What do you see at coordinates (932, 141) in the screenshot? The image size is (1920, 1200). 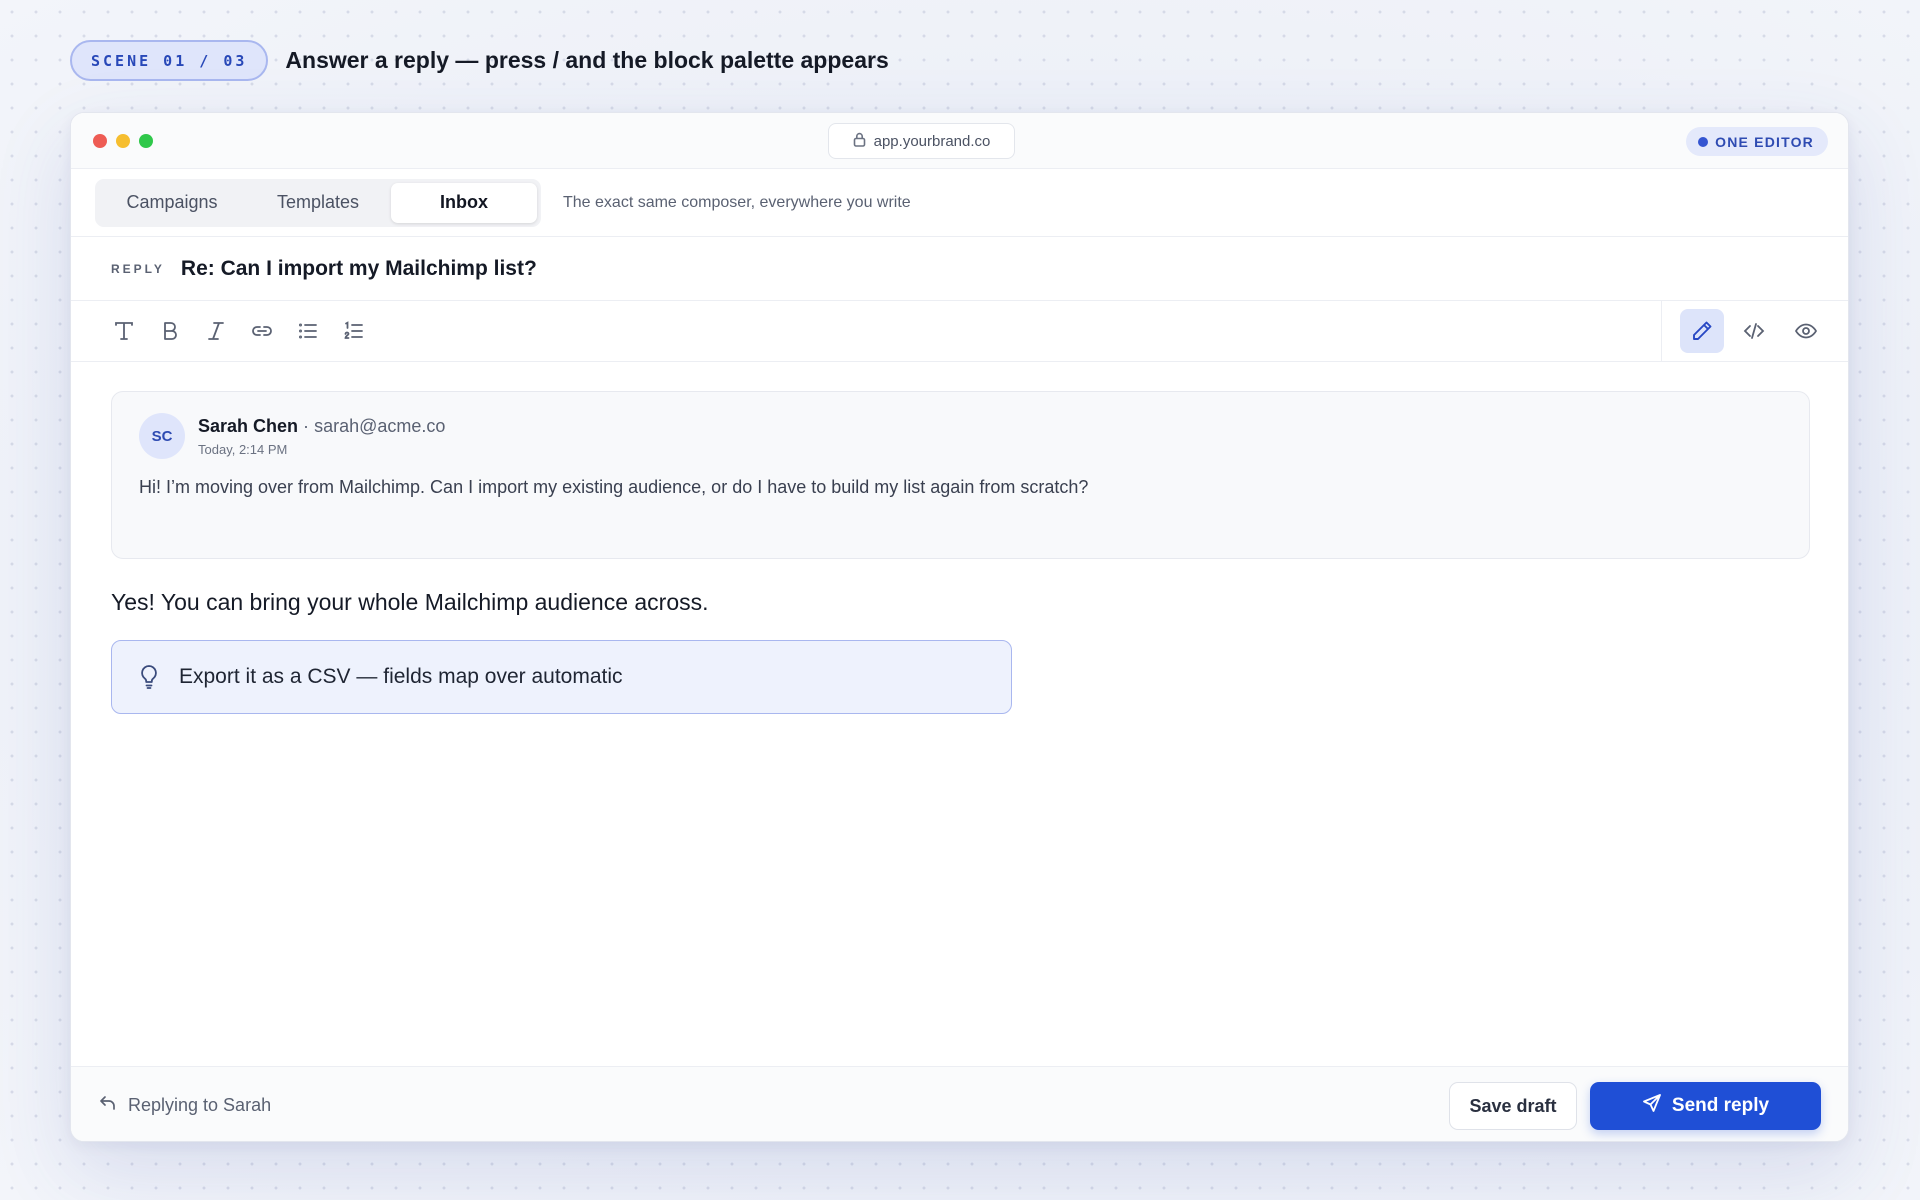 I see `url-text: app.yourbrand.co` at bounding box center [932, 141].